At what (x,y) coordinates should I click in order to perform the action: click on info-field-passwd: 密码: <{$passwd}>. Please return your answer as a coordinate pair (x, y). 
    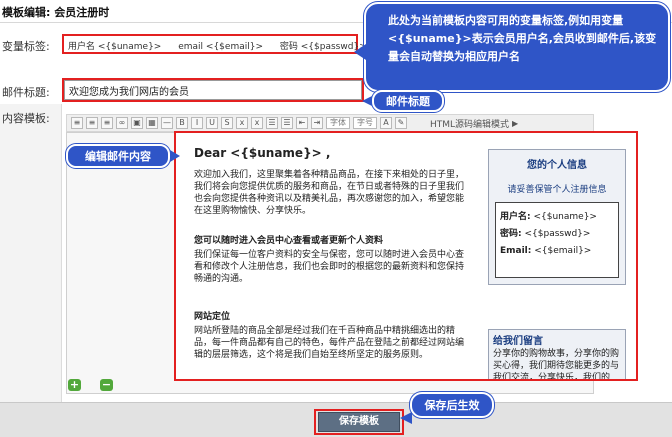
    Looking at the image, I should click on (545, 234).